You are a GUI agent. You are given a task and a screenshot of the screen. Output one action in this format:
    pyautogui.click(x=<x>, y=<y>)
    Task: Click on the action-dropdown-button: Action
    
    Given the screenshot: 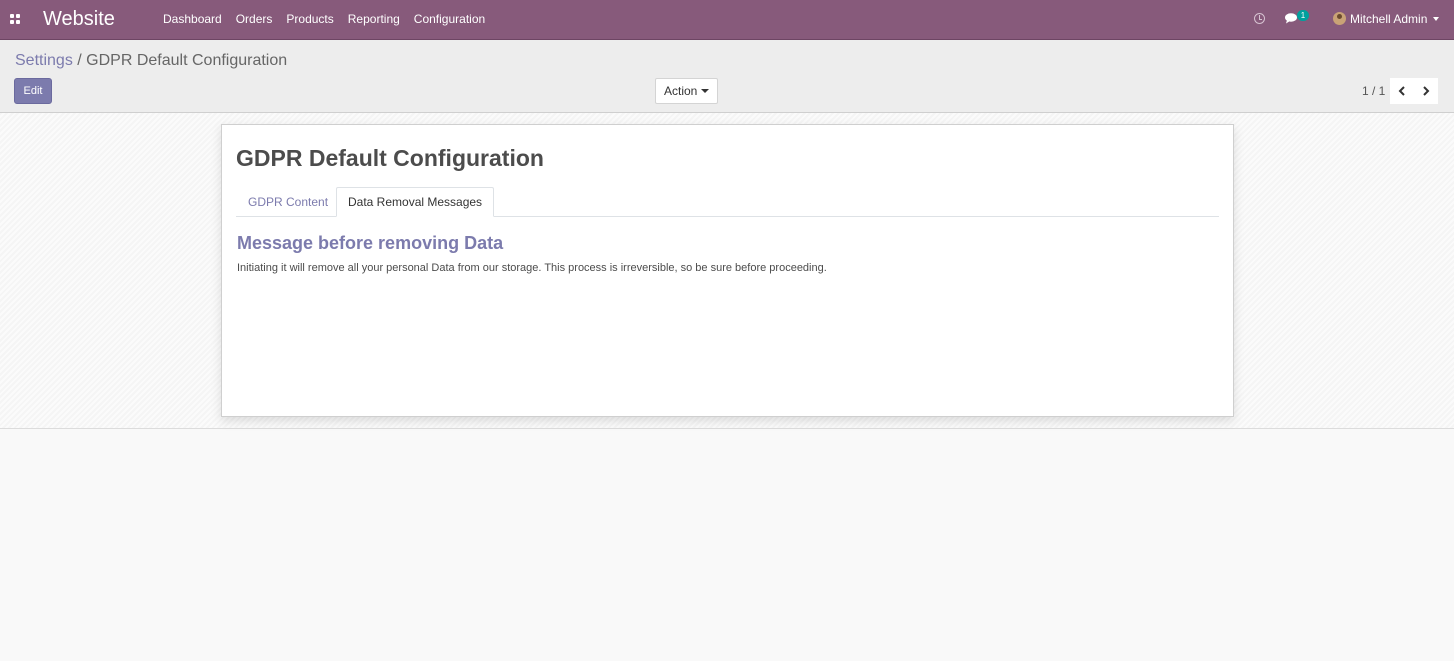 What is the action you would take?
    pyautogui.click(x=686, y=91)
    